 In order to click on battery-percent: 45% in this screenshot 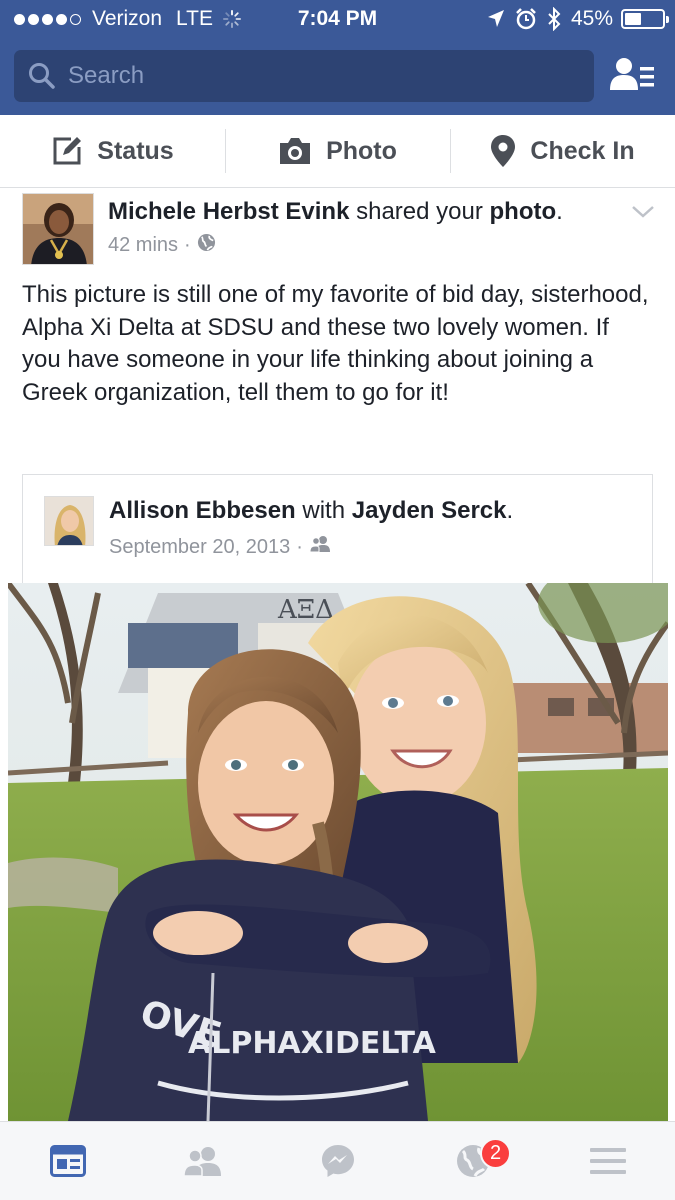, I will do `click(591, 18)`.